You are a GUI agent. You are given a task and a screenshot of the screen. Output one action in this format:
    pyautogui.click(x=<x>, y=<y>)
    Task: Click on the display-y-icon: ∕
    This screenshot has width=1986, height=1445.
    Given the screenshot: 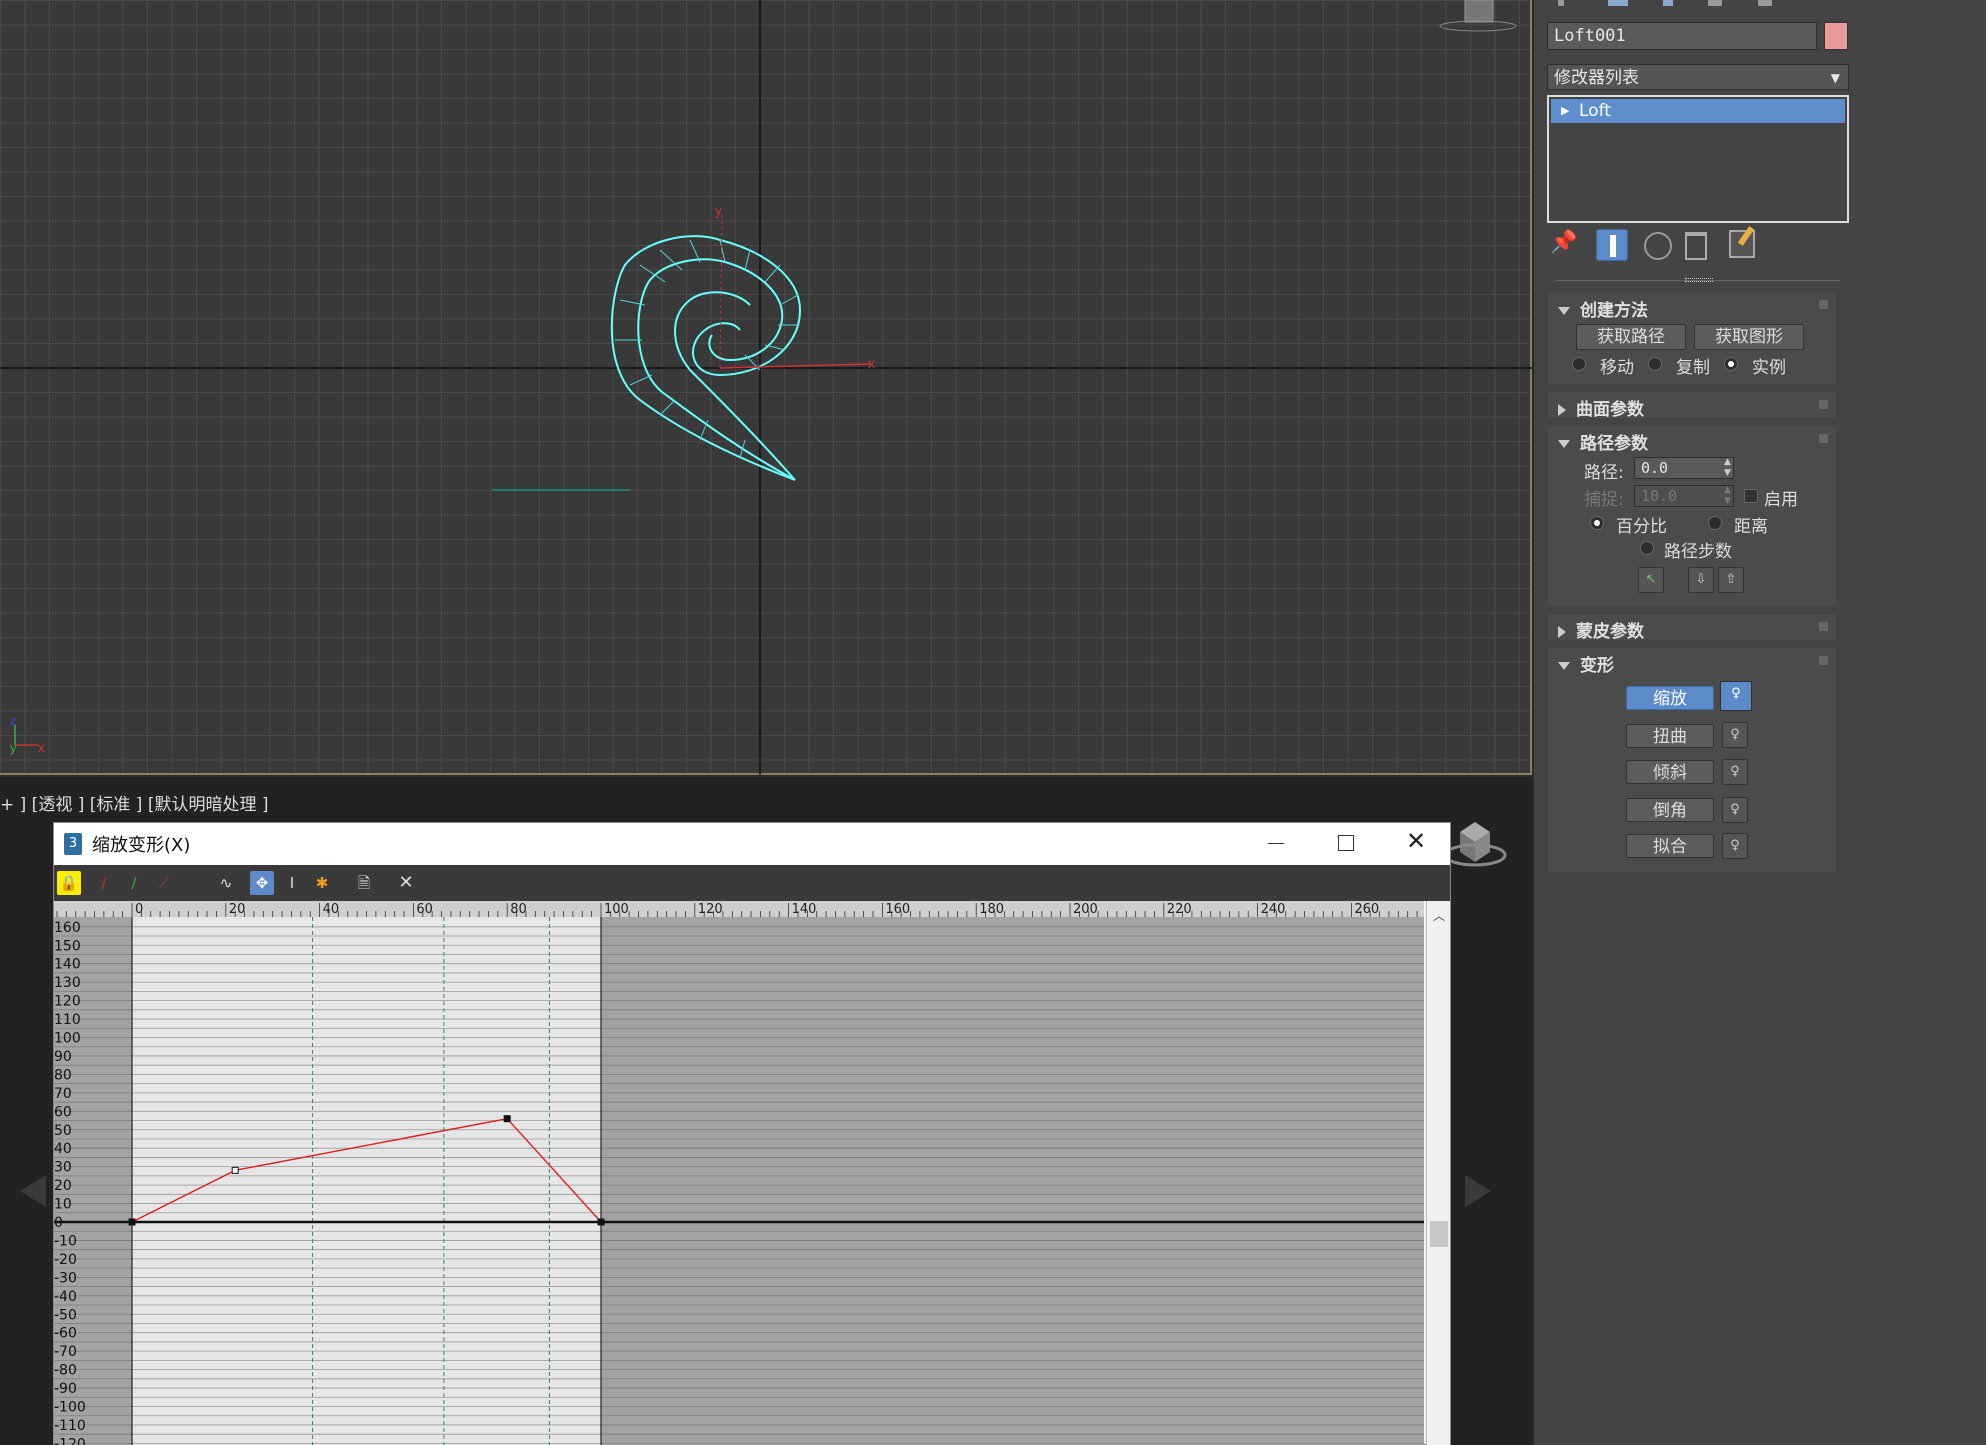 What is the action you would take?
    pyautogui.click(x=134, y=883)
    